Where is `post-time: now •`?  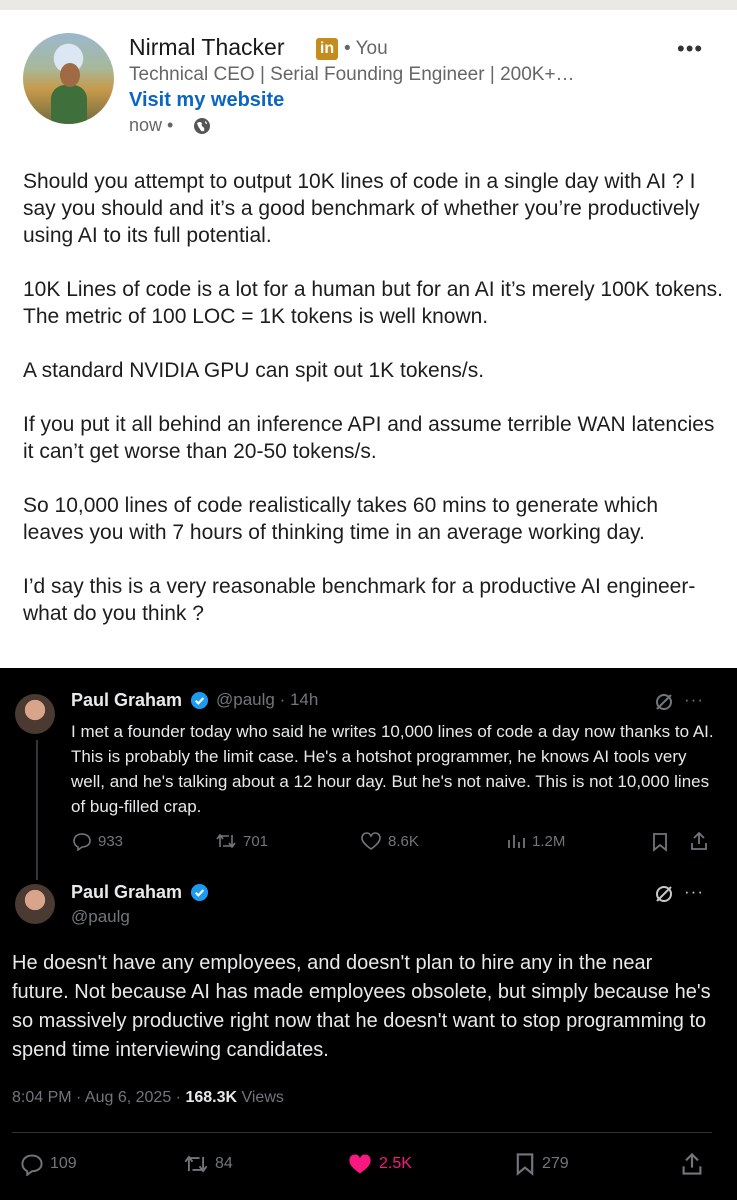 post-time: now • is located at coordinates (151, 125).